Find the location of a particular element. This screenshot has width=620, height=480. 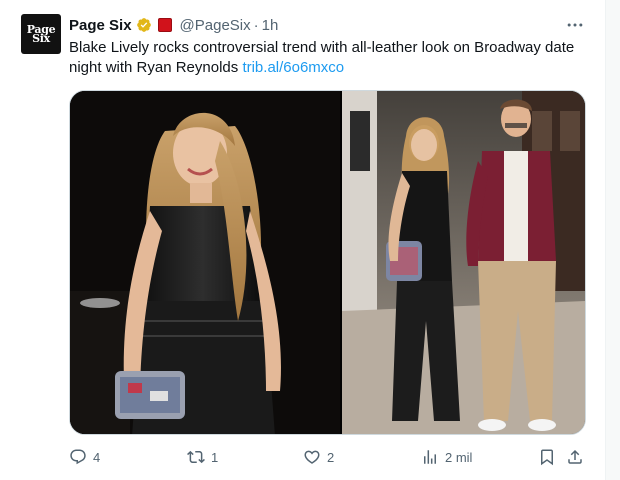

avatar: Page Six is located at coordinates (41, 34).